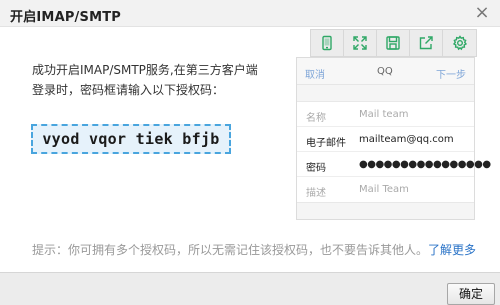 The height and width of the screenshot is (305, 500). I want to click on form-row-password: 密码 ●●●●●●●●●●●●●●●●, so click(394, 164).